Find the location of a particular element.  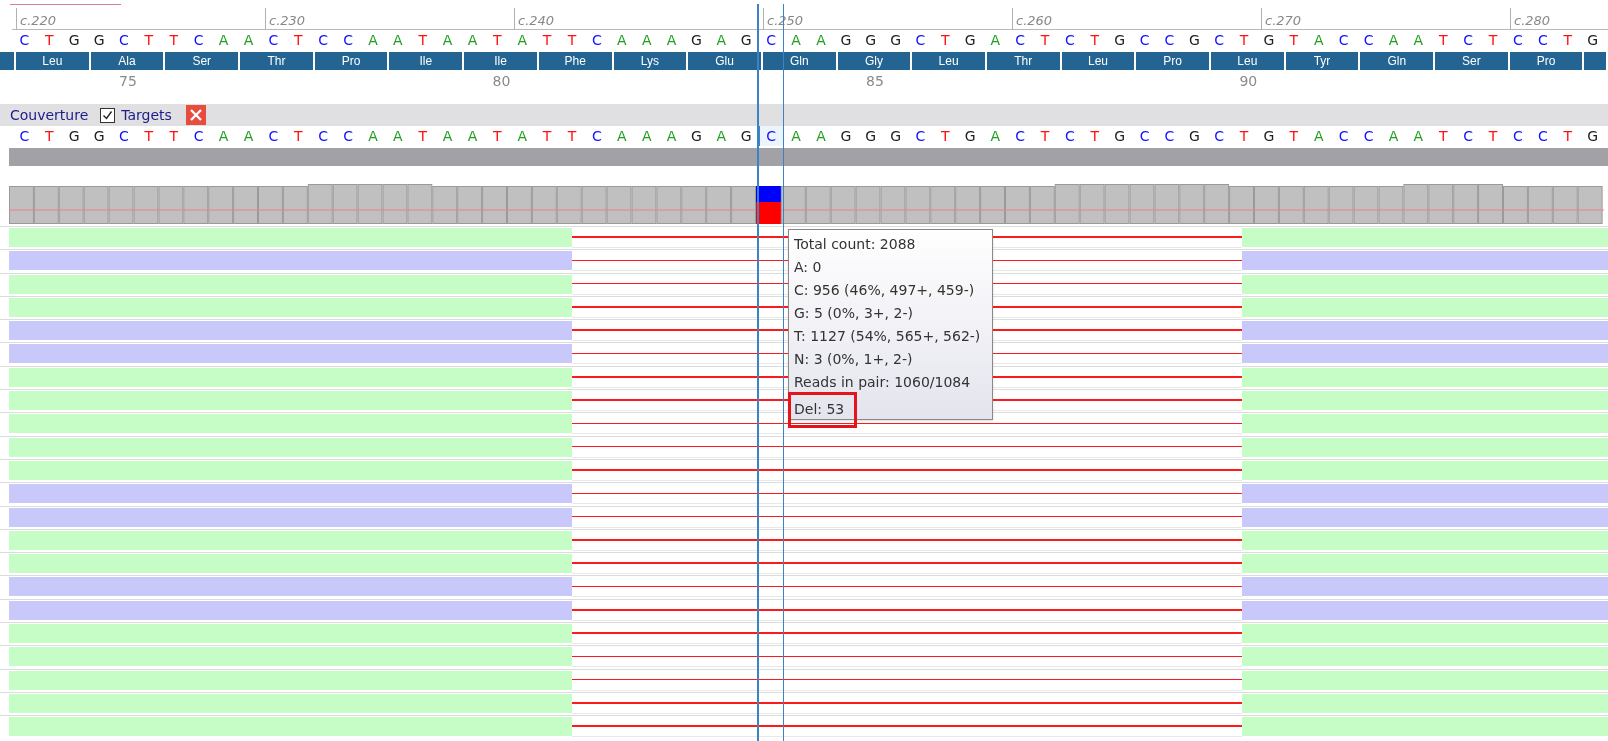

amino-acid-box: Pro is located at coordinates (1172, 61).